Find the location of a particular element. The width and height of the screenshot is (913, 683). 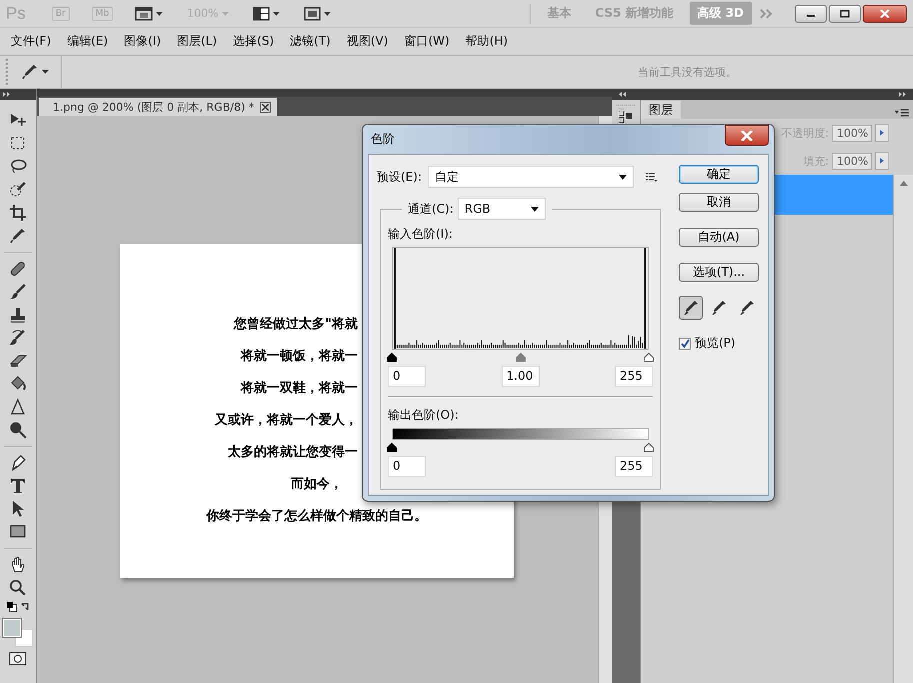

scrollbar is located at coordinates (903, 429).